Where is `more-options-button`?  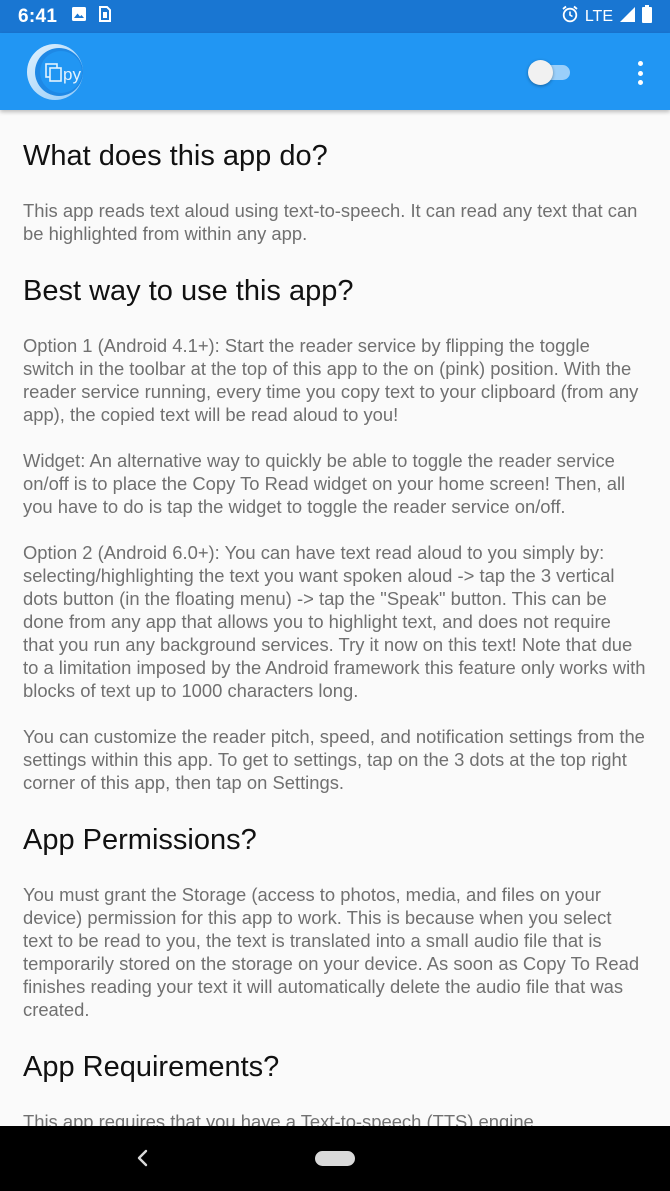 more-options-button is located at coordinates (640, 73).